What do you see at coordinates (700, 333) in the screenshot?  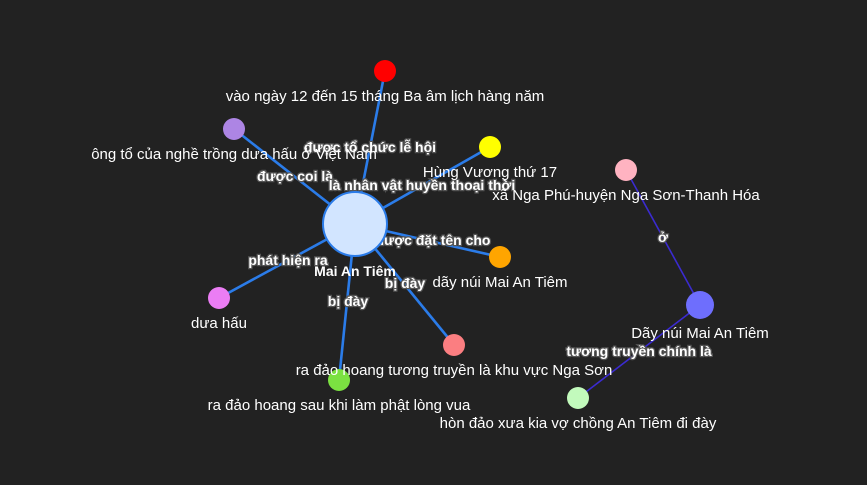 I see `node-label: Dãy núi Mai An Tiêm` at bounding box center [700, 333].